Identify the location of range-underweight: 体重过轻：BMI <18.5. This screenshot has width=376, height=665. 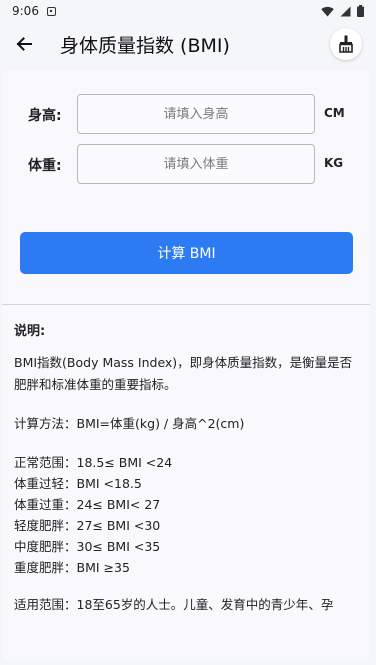
(78, 483).